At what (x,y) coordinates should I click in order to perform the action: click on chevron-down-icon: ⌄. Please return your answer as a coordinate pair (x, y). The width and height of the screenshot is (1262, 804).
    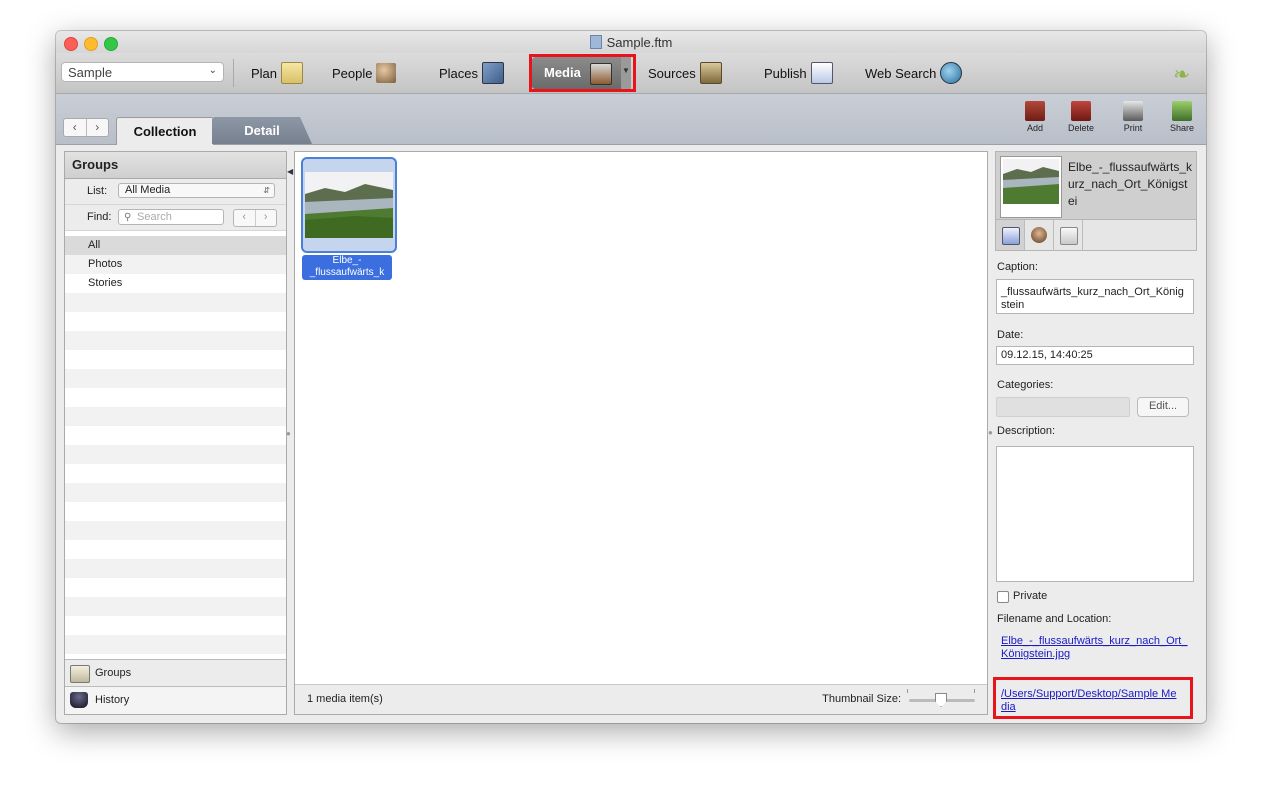
    Looking at the image, I should click on (212, 70).